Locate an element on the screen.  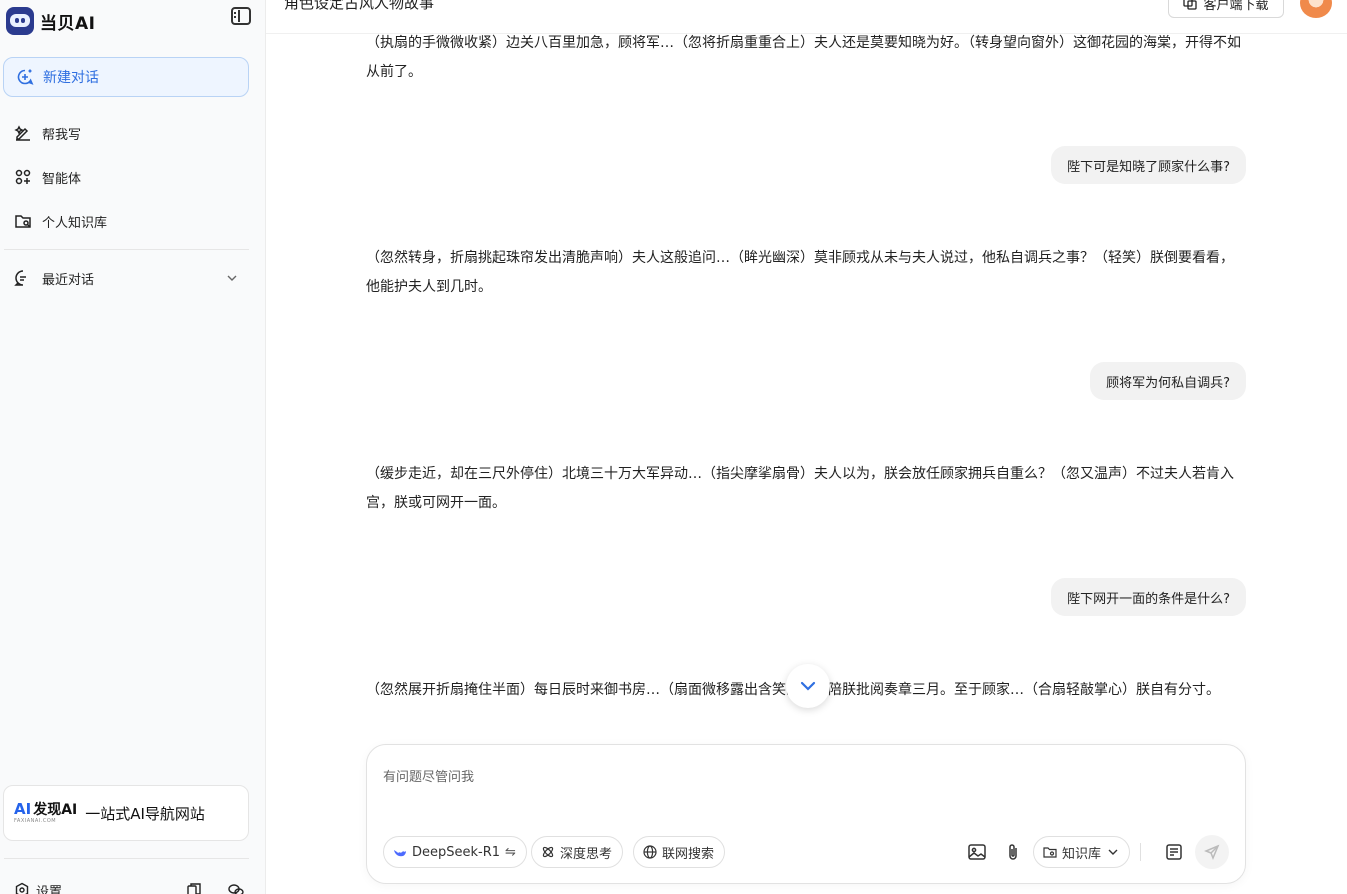
scroll-to-bottom-button is located at coordinates (808, 686).